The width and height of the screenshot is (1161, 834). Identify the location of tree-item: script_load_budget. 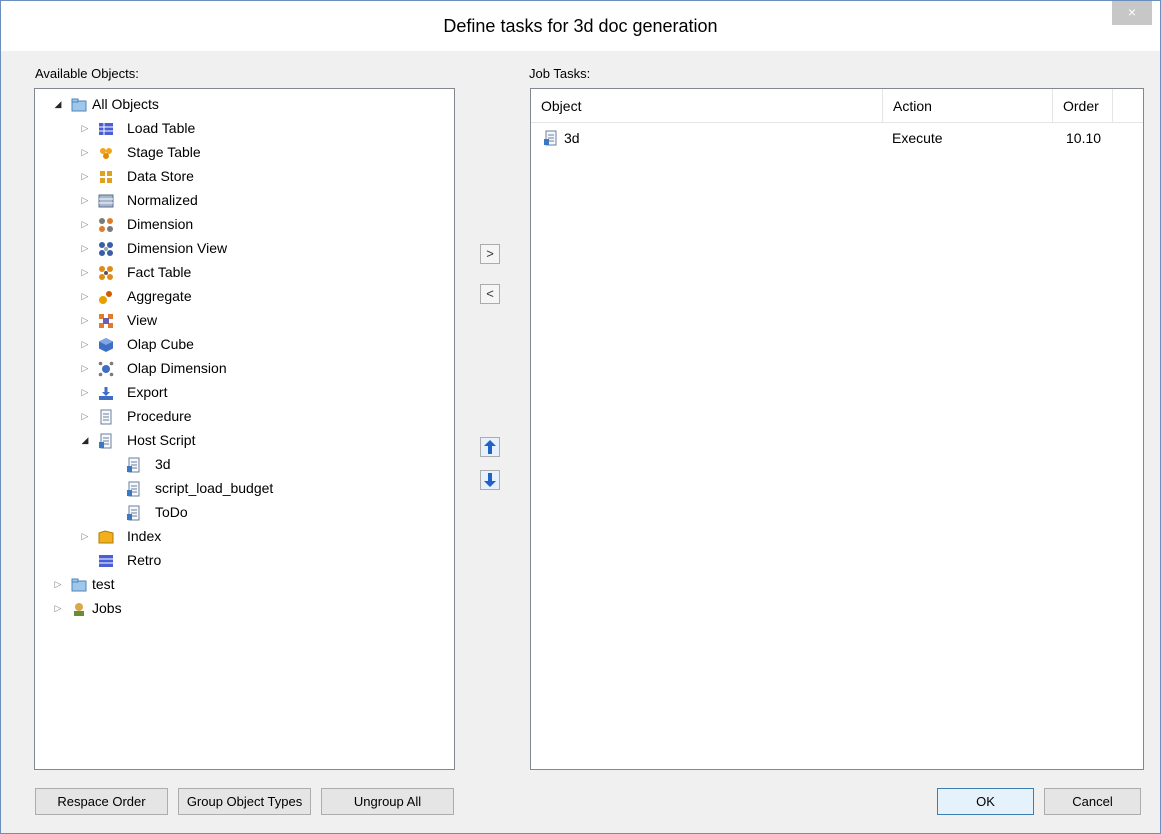
(243, 488).